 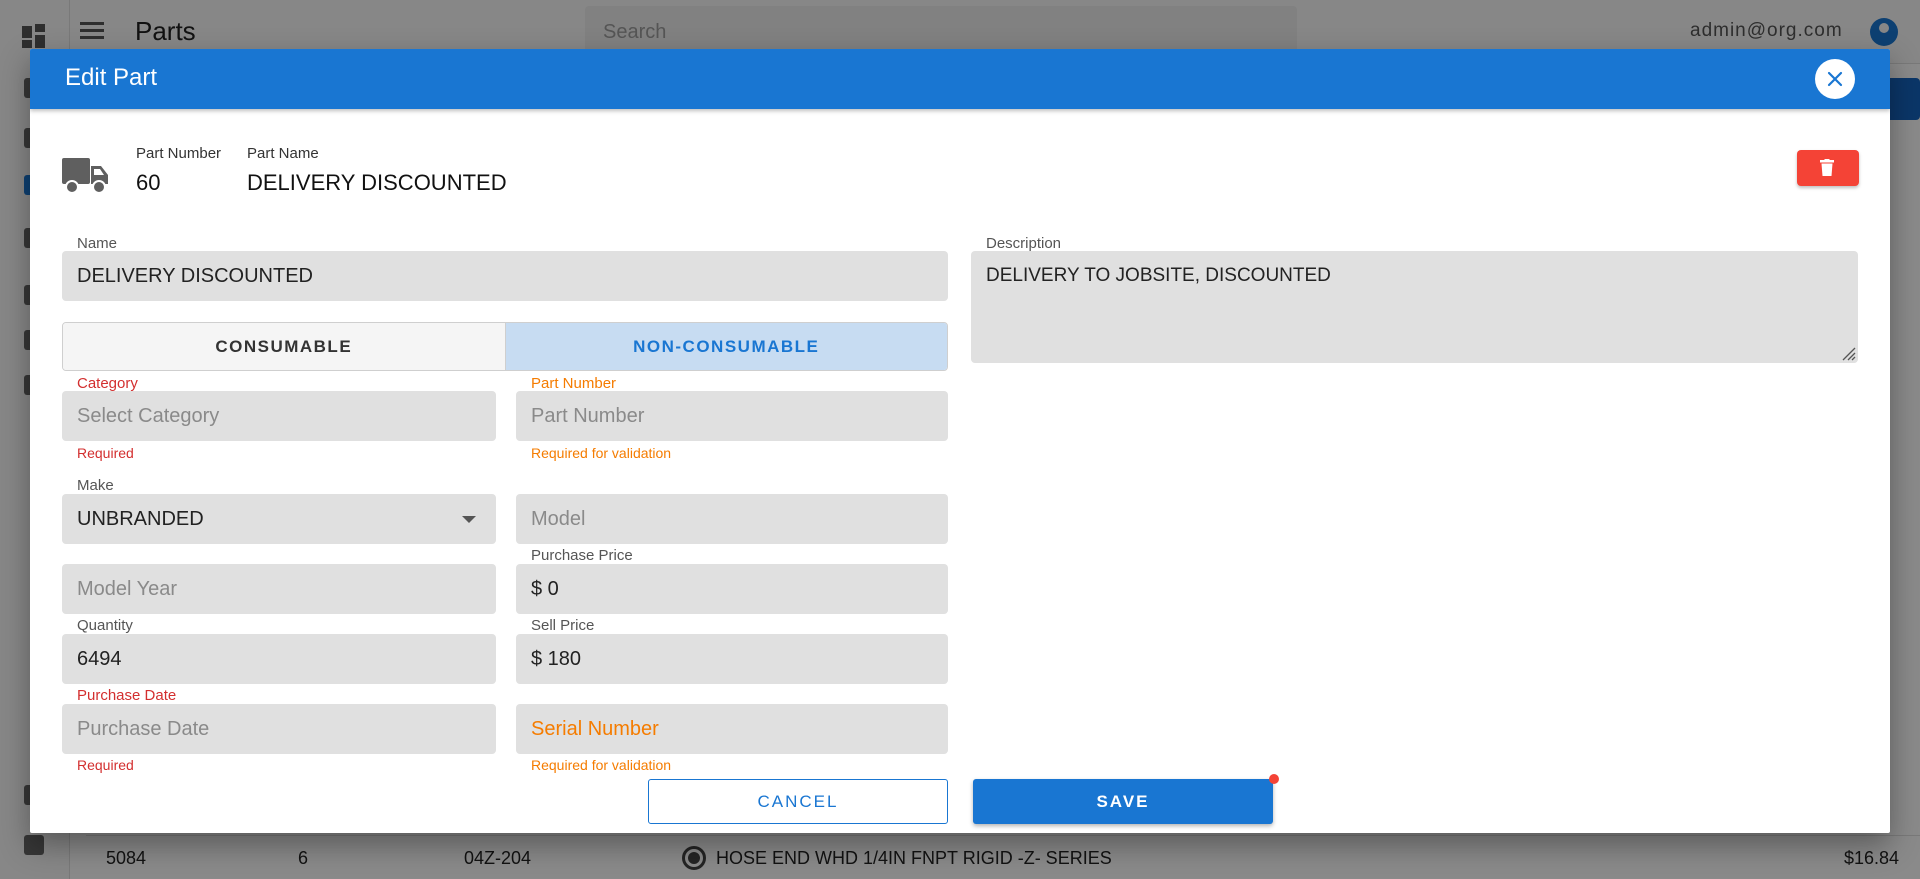 I want to click on dropdown-arrow-icon, so click(x=469, y=519).